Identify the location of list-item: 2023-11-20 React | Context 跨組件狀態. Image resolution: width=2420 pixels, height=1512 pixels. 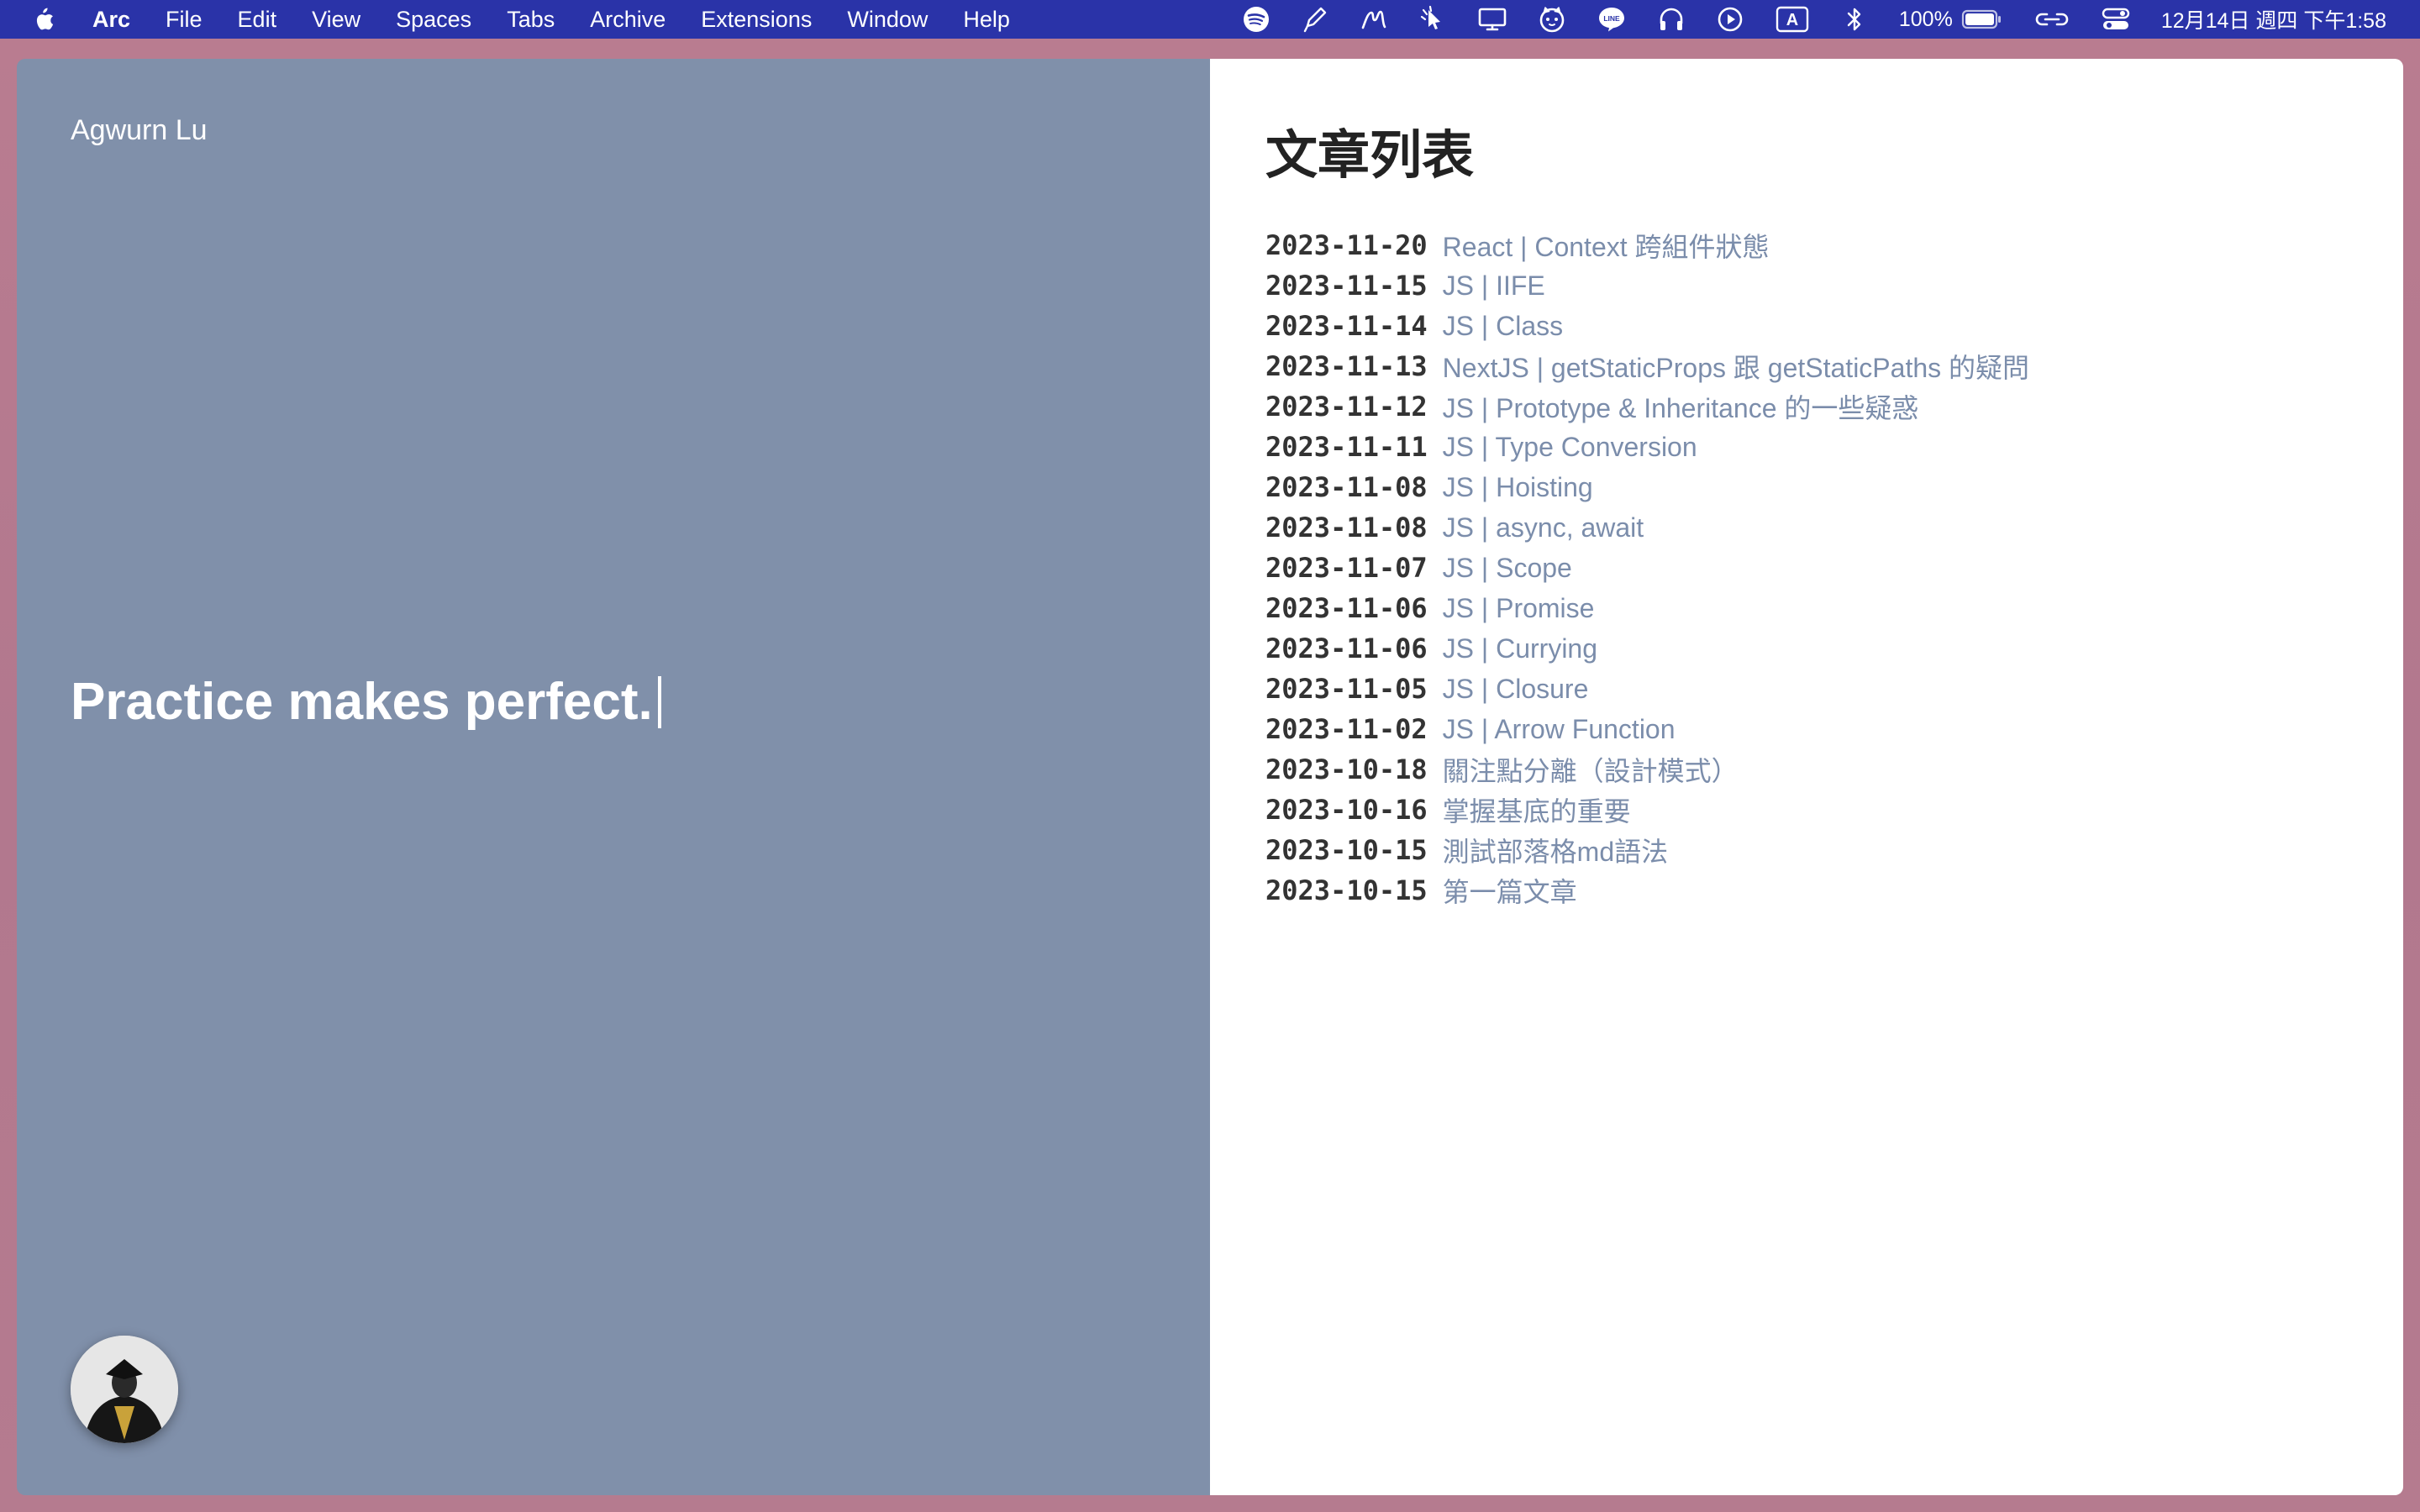
(1647, 245).